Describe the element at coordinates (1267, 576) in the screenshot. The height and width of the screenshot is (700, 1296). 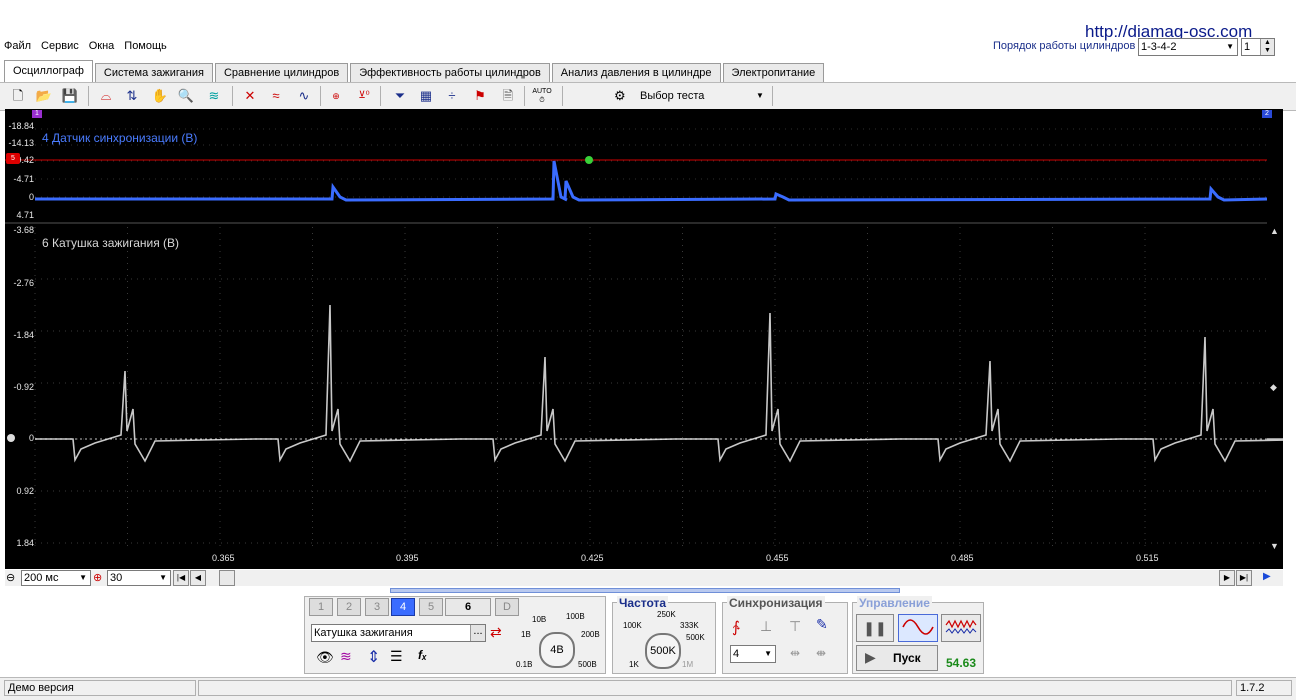
I see `play-blue-icon: ▶` at that location.